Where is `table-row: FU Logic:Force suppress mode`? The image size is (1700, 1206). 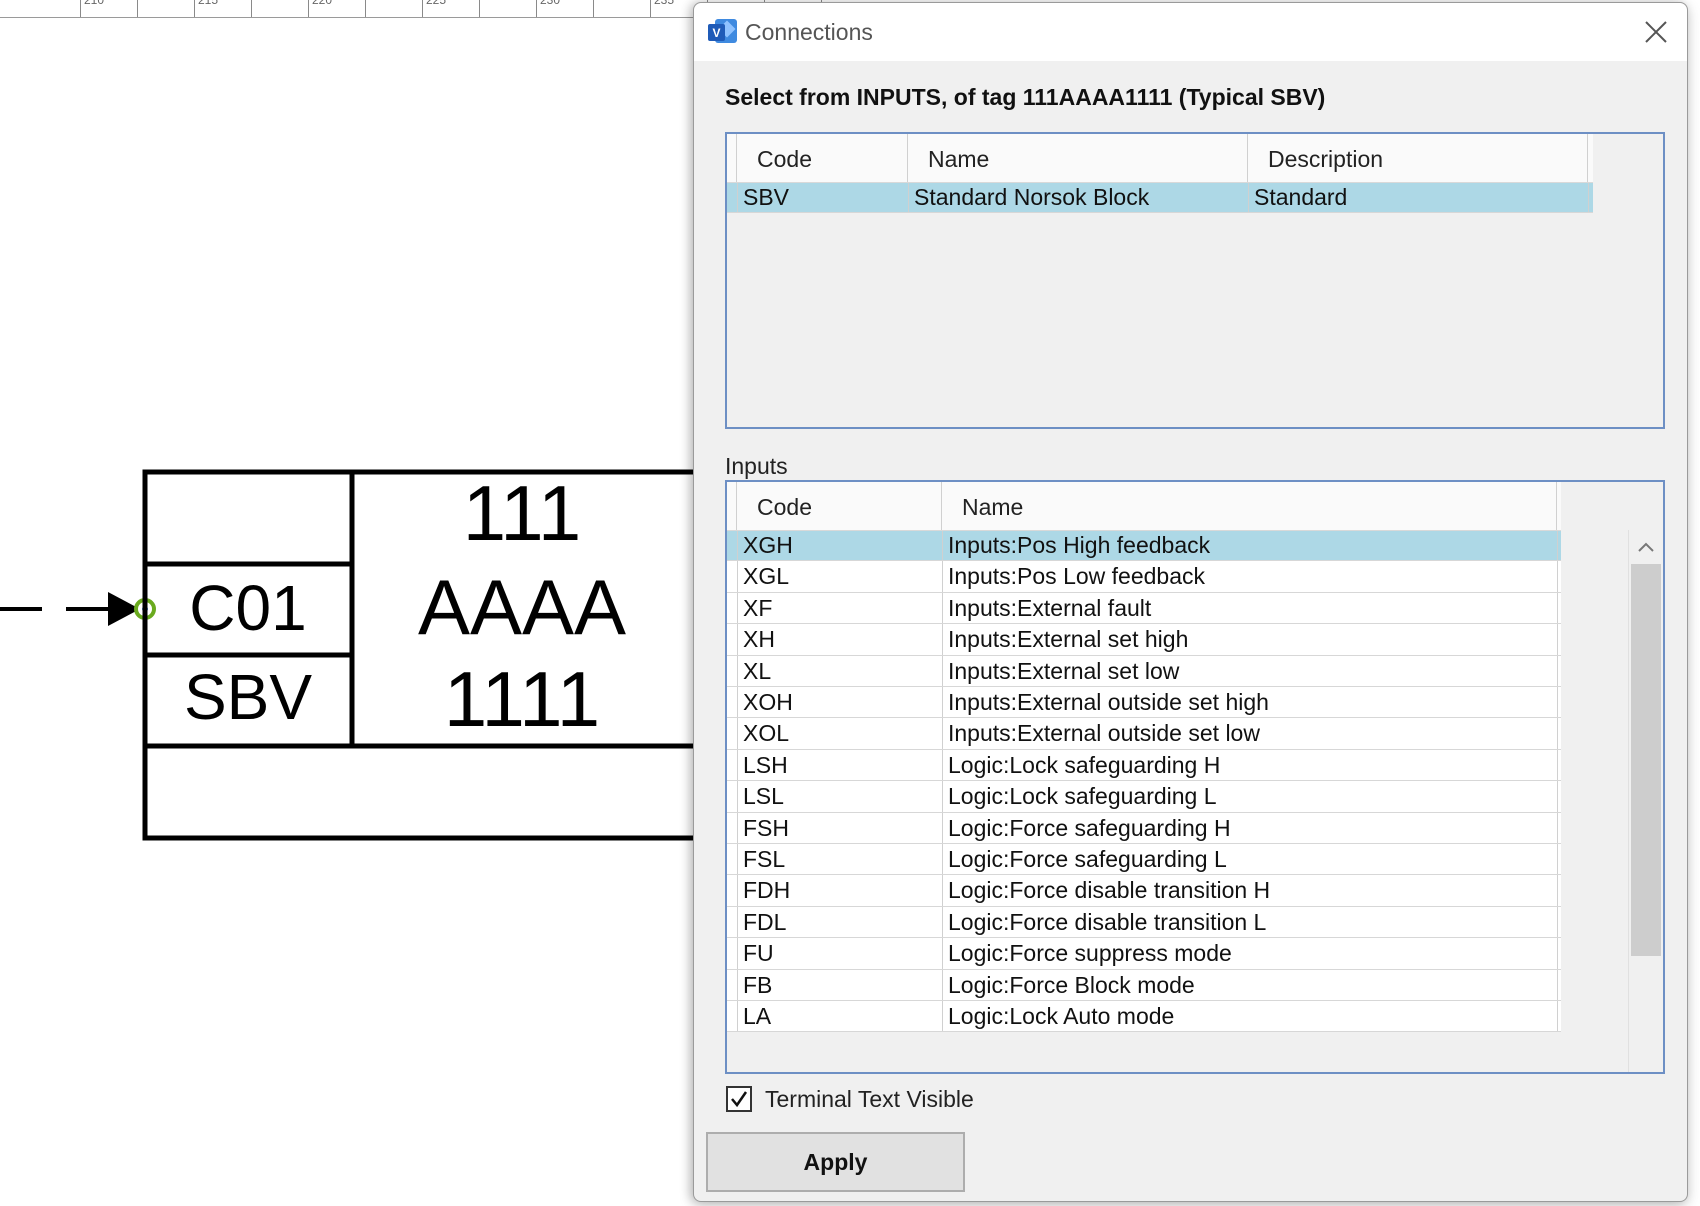
table-row: FU Logic:Force suppress mode is located at coordinates (1144, 954).